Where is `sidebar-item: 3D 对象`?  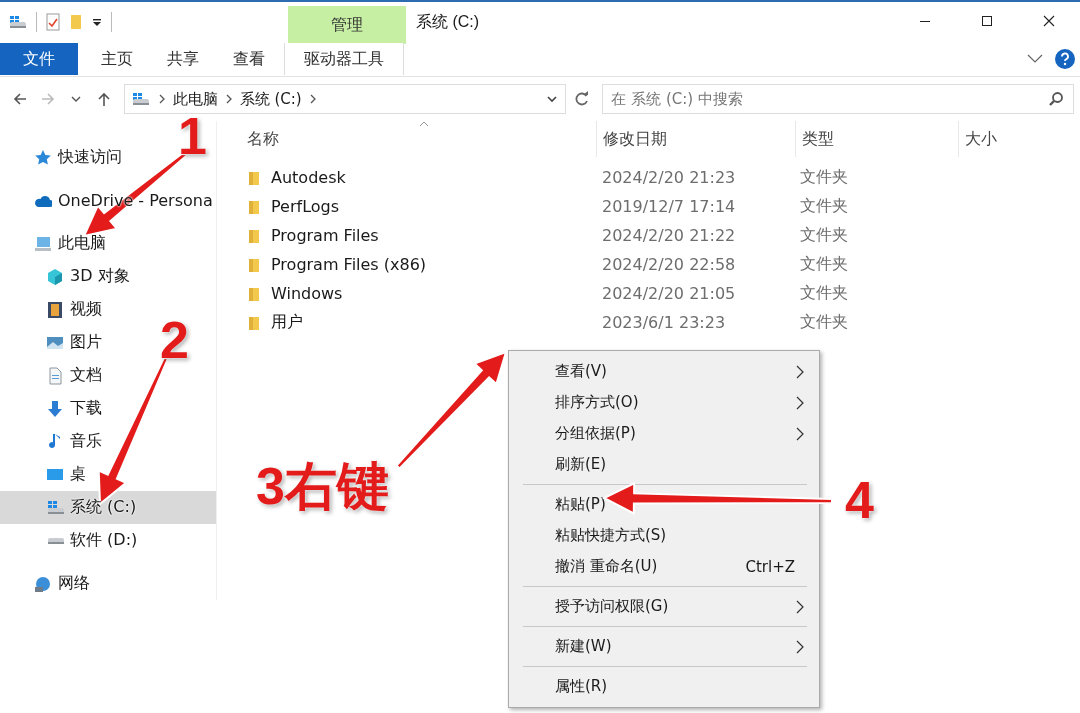 sidebar-item: 3D 对象 is located at coordinates (67, 276).